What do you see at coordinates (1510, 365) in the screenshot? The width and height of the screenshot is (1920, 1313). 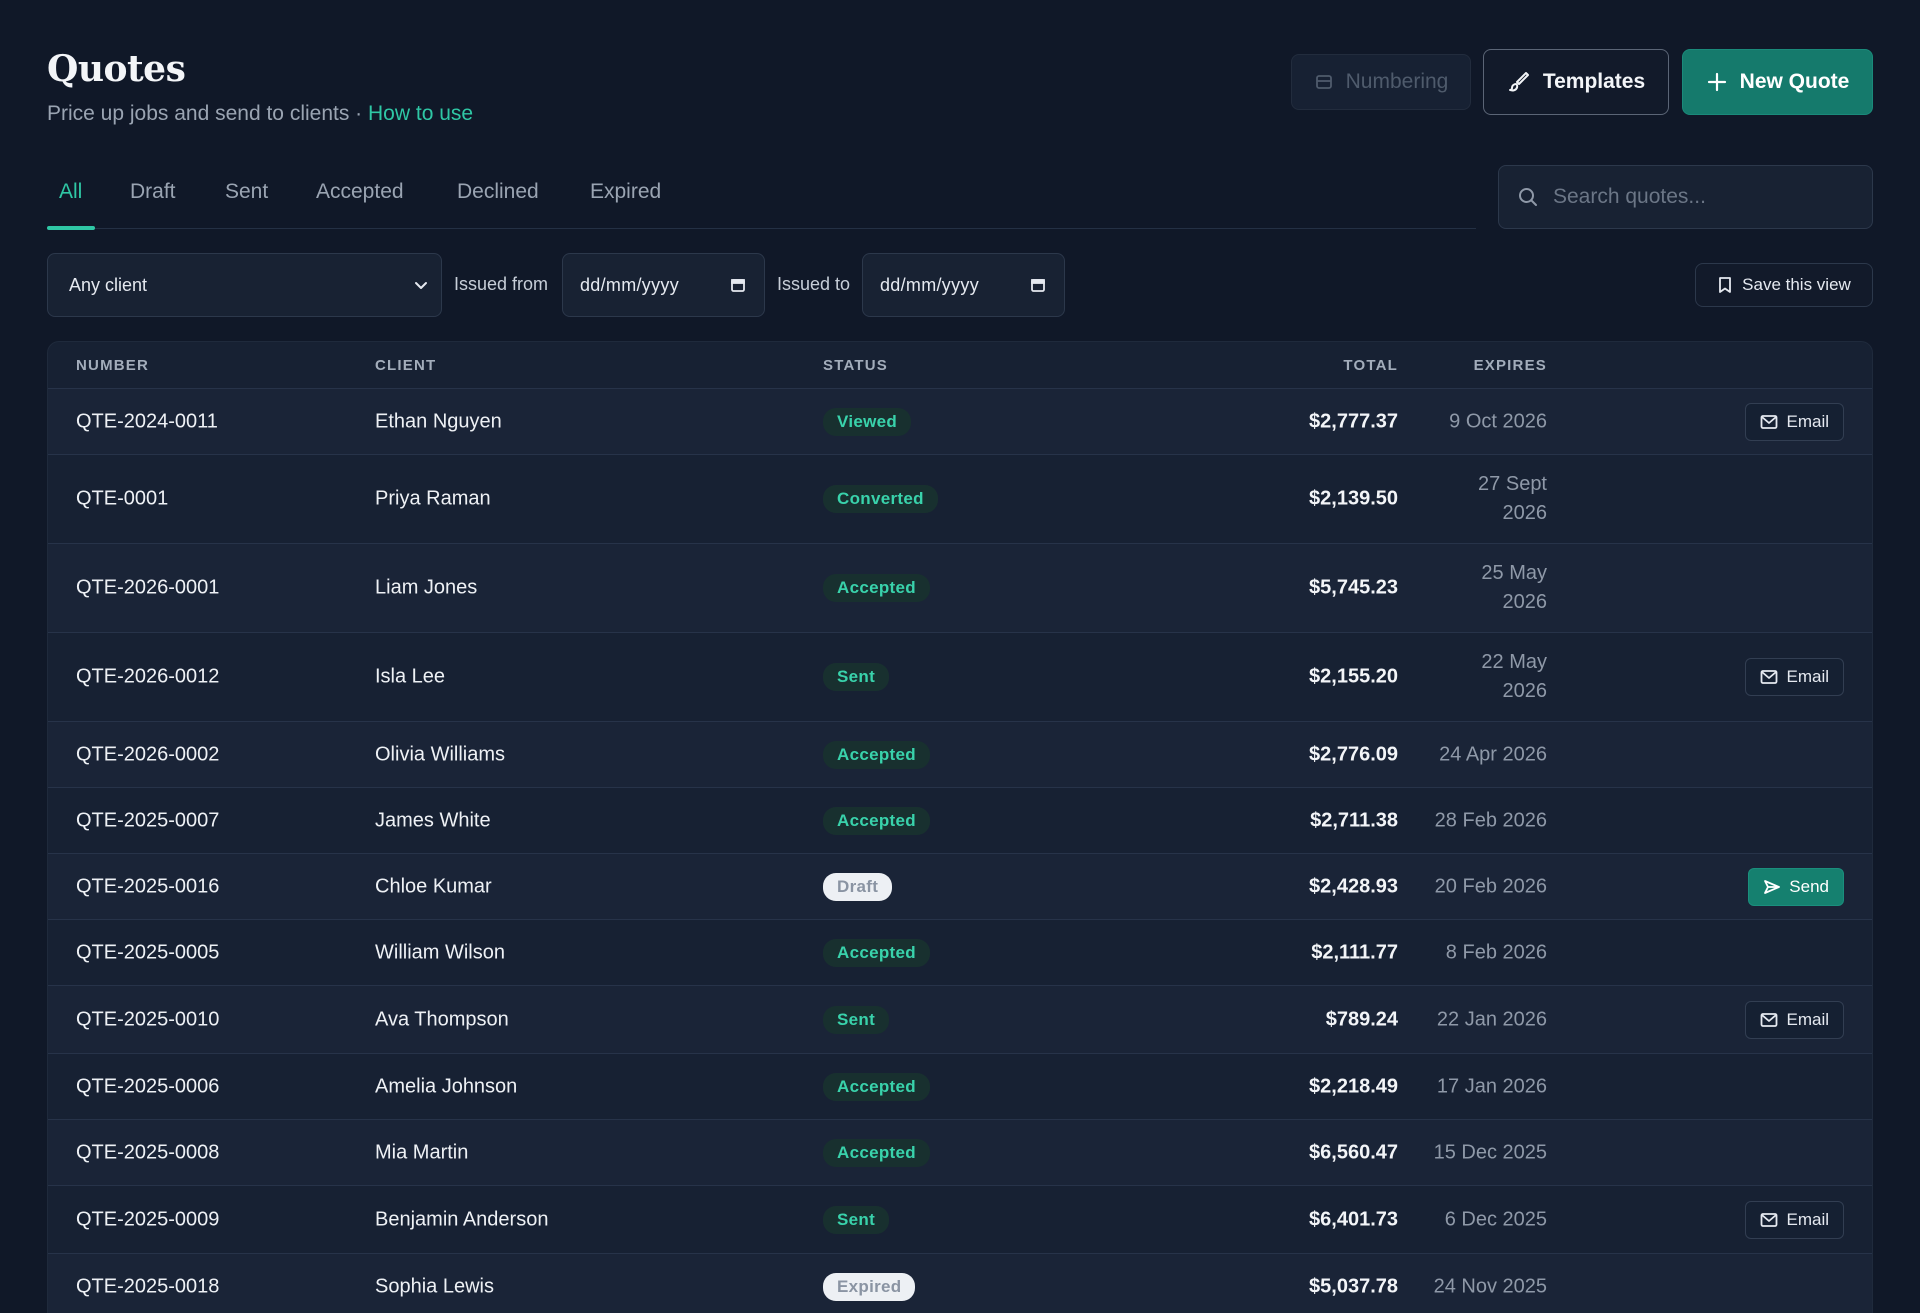 I see `column-header-expires: EXPIRES` at bounding box center [1510, 365].